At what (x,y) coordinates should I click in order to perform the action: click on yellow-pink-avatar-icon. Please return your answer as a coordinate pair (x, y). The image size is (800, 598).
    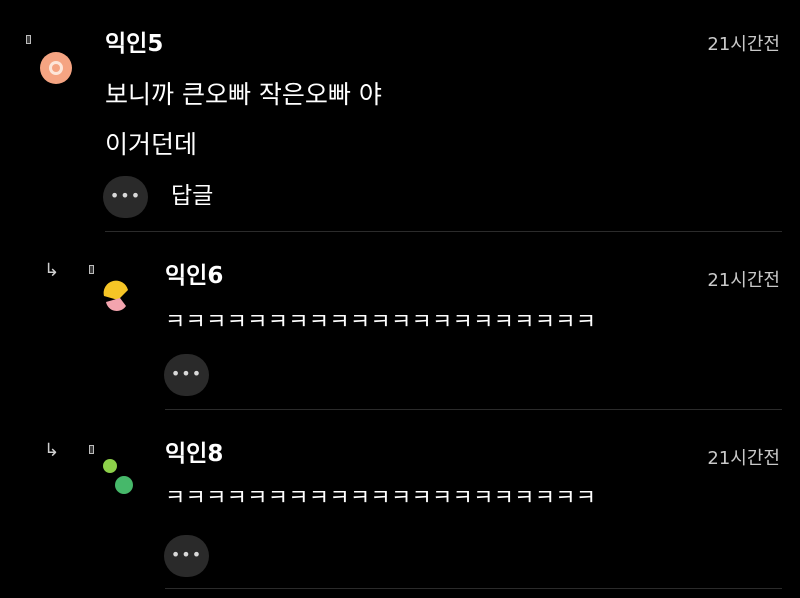
    Looking at the image, I should click on (118, 300).